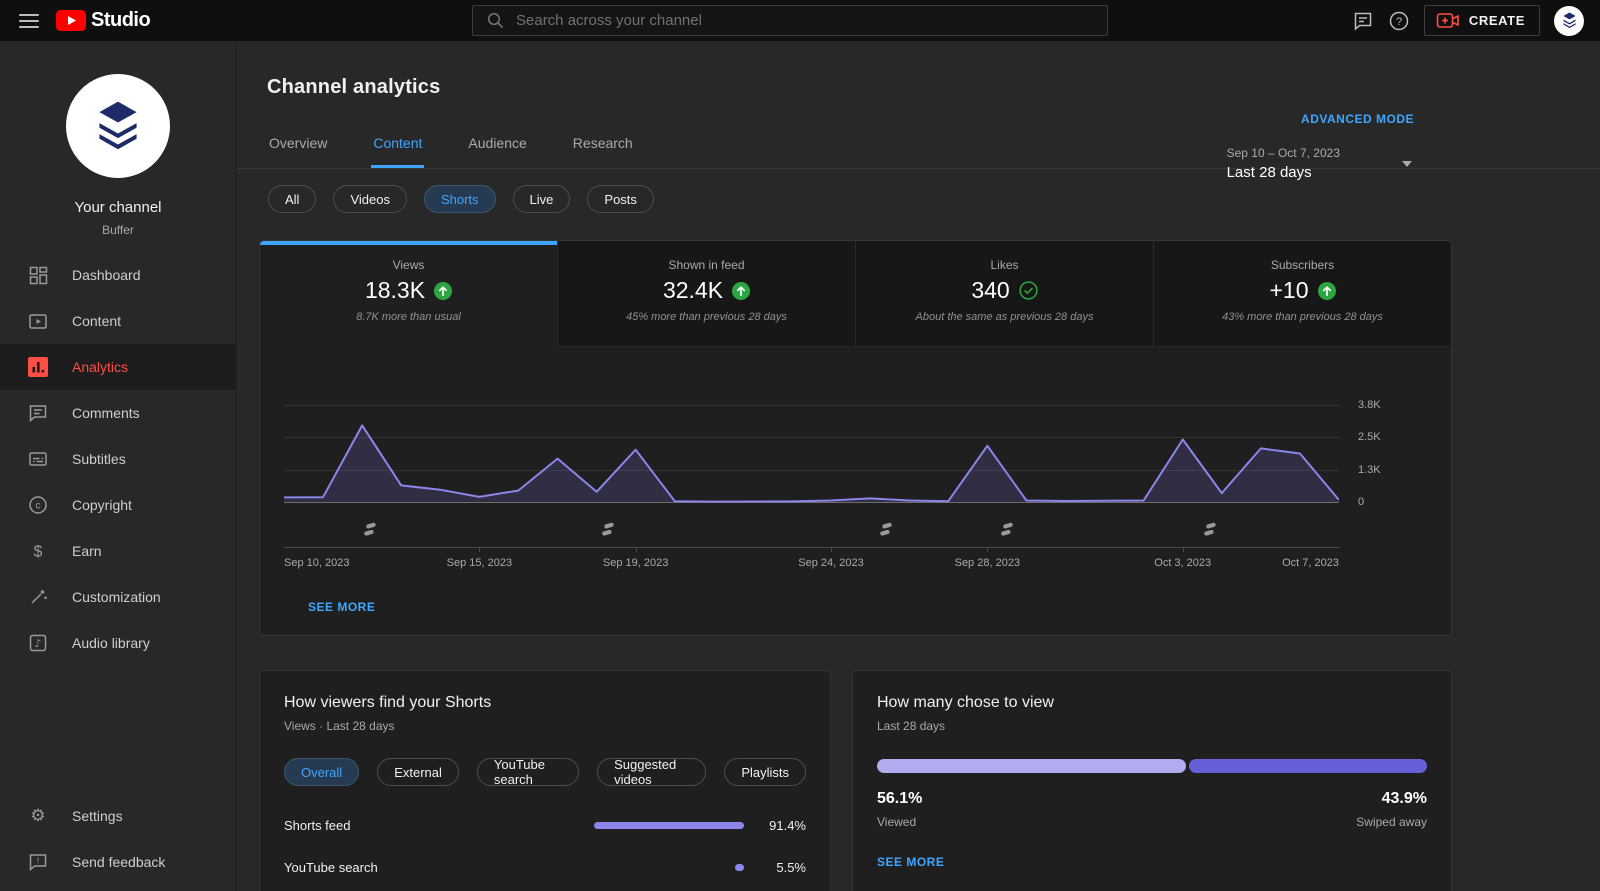  What do you see at coordinates (765, 772) in the screenshot?
I see `chip-playlists: Playlists` at bounding box center [765, 772].